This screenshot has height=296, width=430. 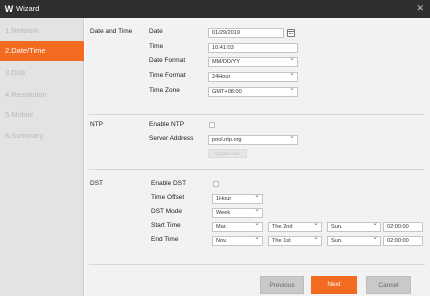 What do you see at coordinates (295, 227) in the screenshot?
I see `start-week-select: The 2nd` at bounding box center [295, 227].